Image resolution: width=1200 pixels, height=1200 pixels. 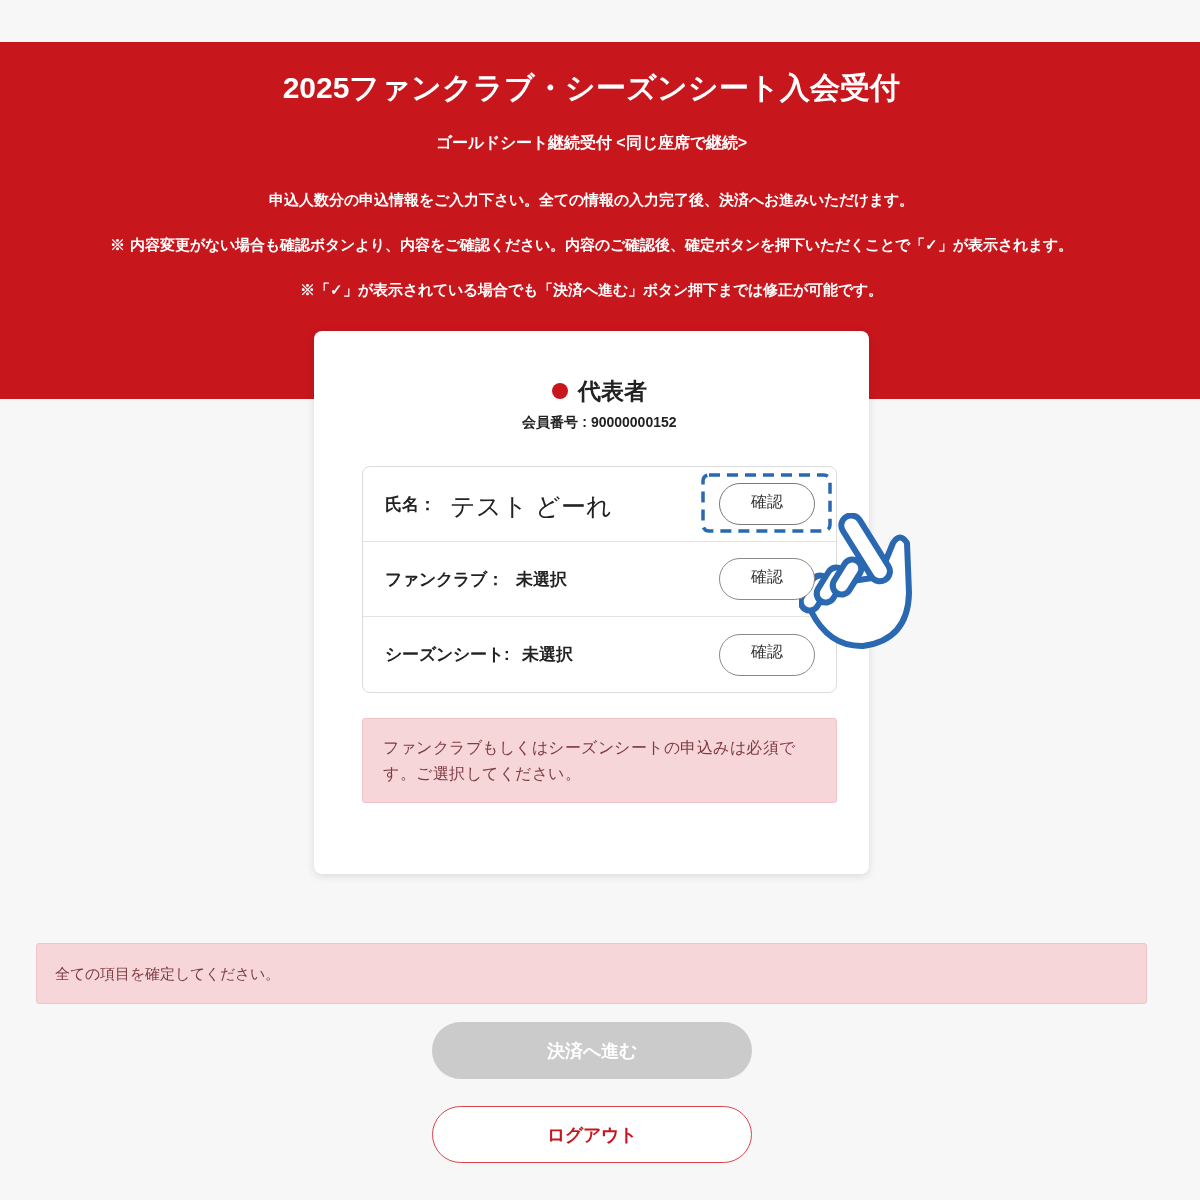 What do you see at coordinates (591, 143) in the screenshot?
I see `page-subtitle: ゴールドシート継続受付 <同じ座席で継続>` at bounding box center [591, 143].